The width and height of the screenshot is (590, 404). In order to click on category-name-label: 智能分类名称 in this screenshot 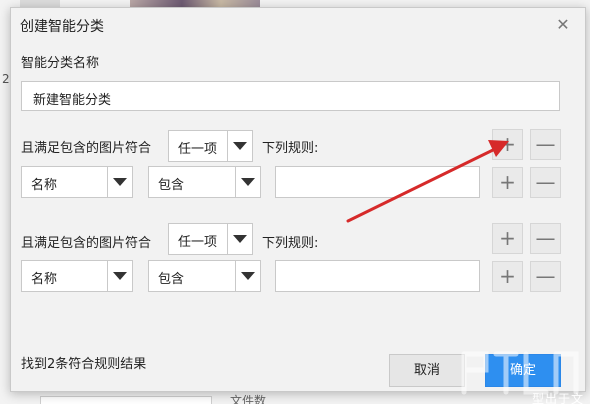, I will do `click(60, 63)`.